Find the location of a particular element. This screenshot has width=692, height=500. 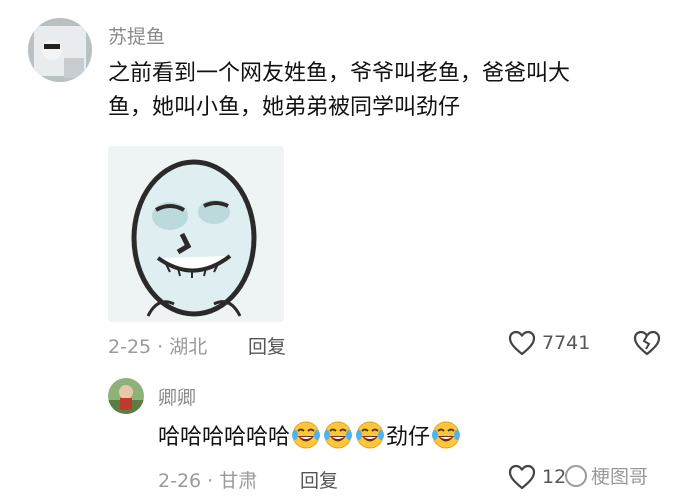

reply-date-location: 2-26 · 甘肃 is located at coordinates (208, 481).